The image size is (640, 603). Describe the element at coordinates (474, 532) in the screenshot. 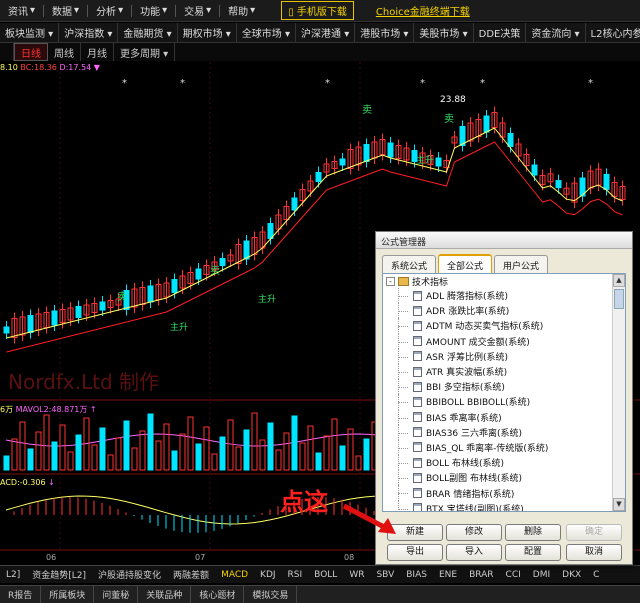

I see `edit-formula-button: 修改` at that location.